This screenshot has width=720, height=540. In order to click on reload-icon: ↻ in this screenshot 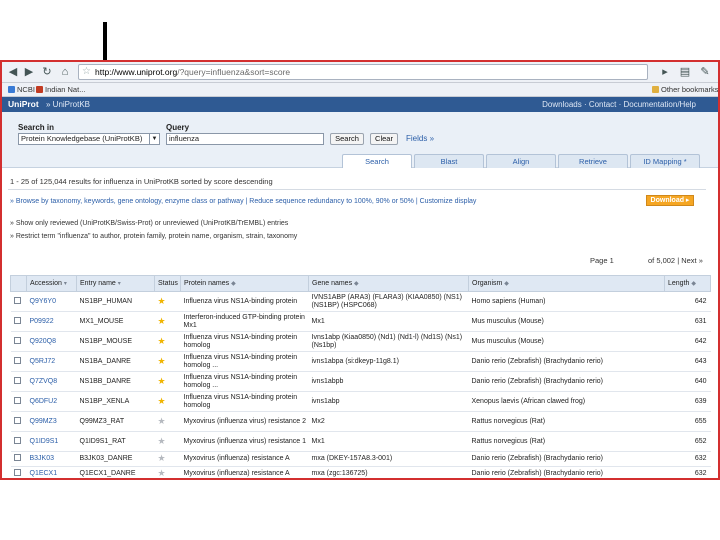, I will do `click(47, 72)`.